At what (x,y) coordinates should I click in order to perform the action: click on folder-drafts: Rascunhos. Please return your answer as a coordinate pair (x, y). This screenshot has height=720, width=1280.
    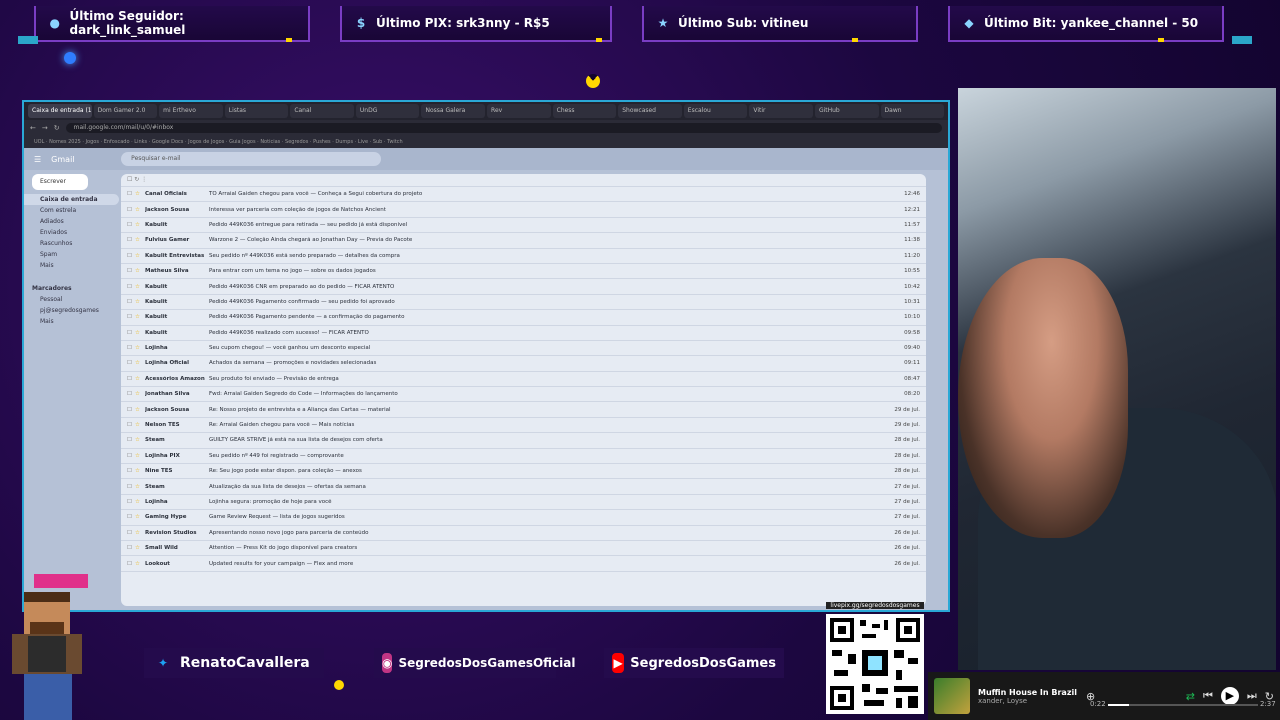
    Looking at the image, I should click on (71, 243).